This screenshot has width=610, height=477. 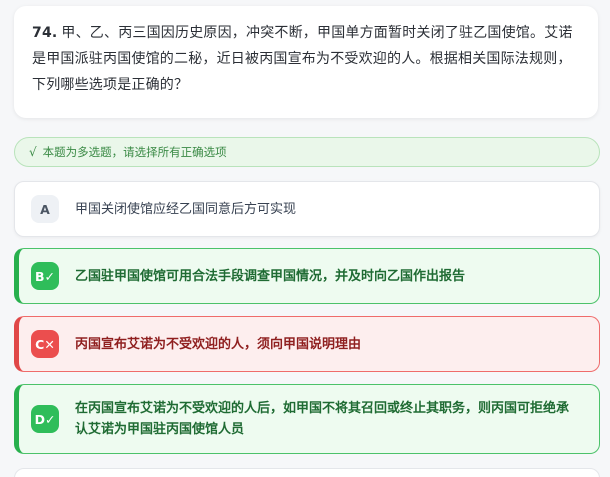 What do you see at coordinates (33, 152) in the screenshot?
I see `check-icon: √` at bounding box center [33, 152].